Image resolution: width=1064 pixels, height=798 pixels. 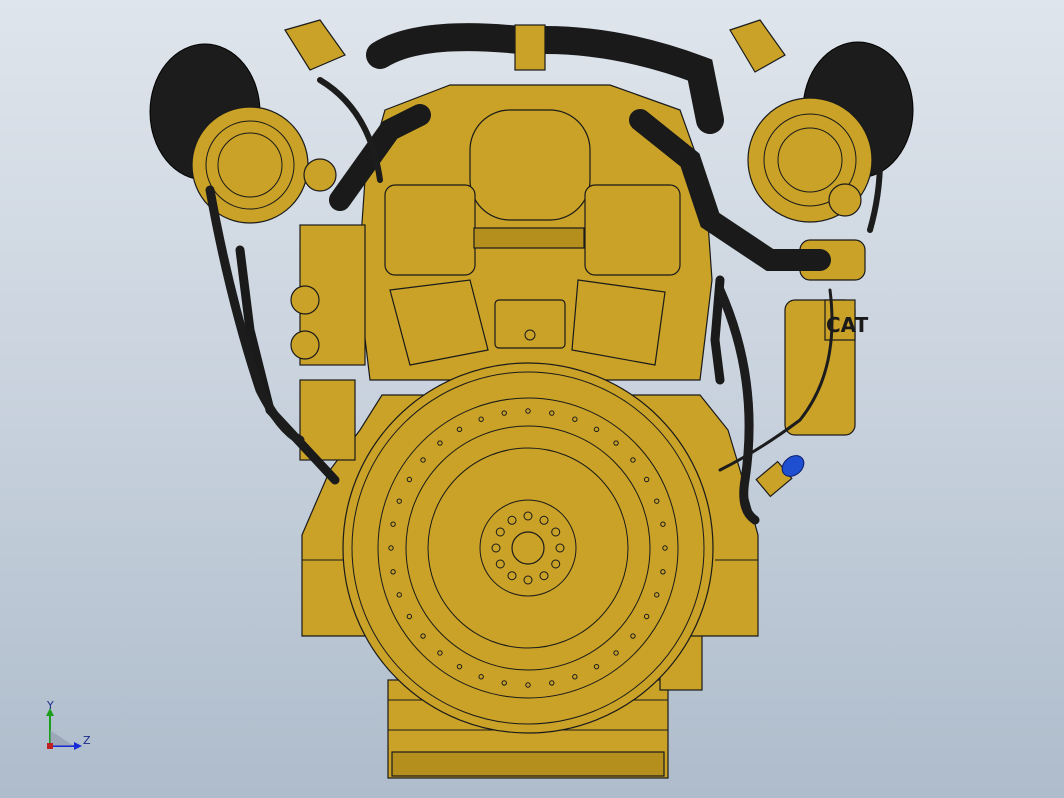 What do you see at coordinates (50, 705) in the screenshot?
I see `triad-y-label: Y` at bounding box center [50, 705].